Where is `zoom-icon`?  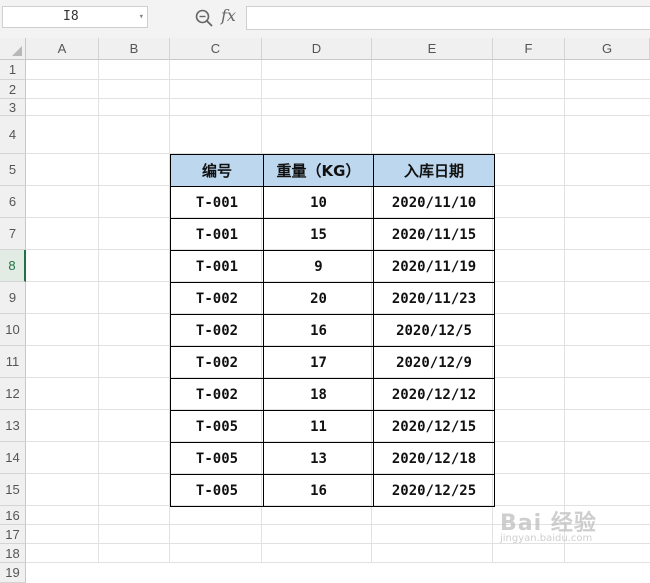 zoom-icon is located at coordinates (204, 18).